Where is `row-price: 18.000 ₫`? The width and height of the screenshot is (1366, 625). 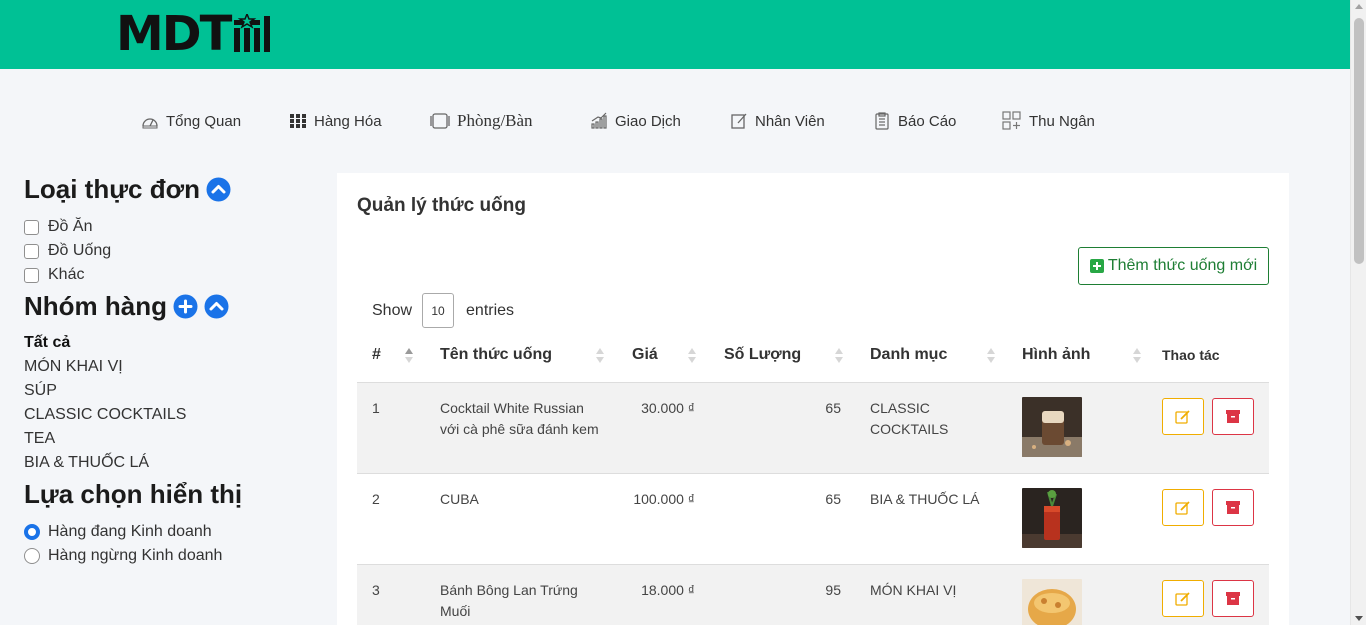 row-price: 18.000 ₫ is located at coordinates (668, 590).